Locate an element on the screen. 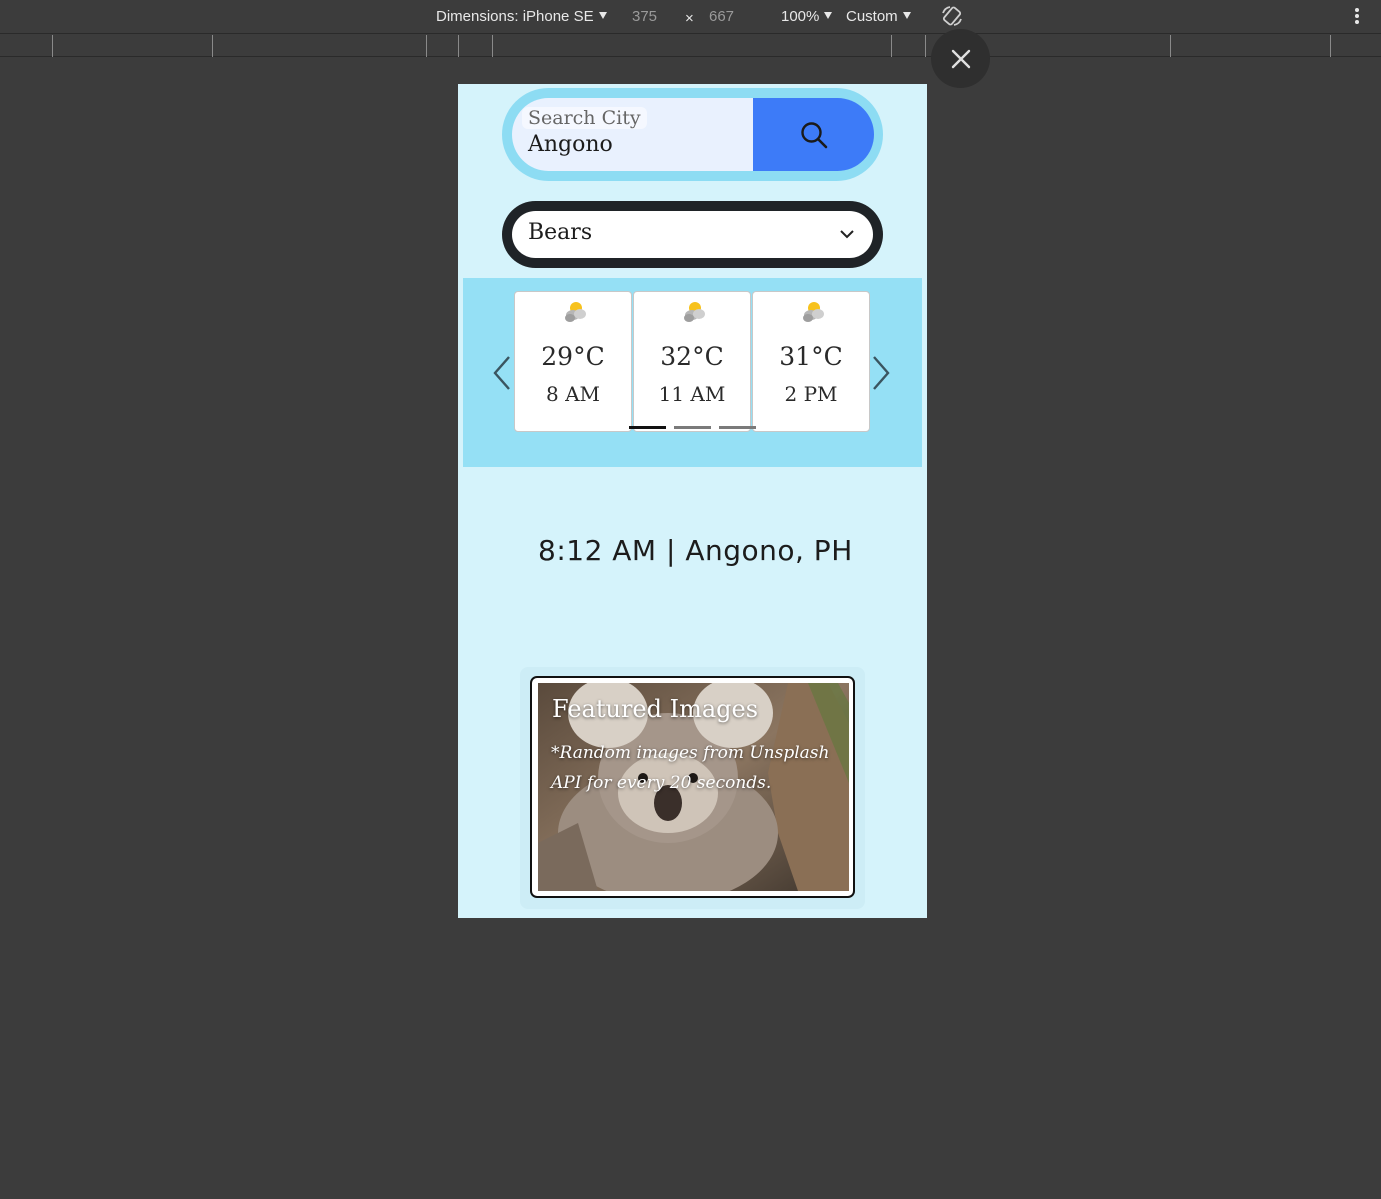  device-dropdown: Dimensions: iPhone SE is located at coordinates (521, 16).